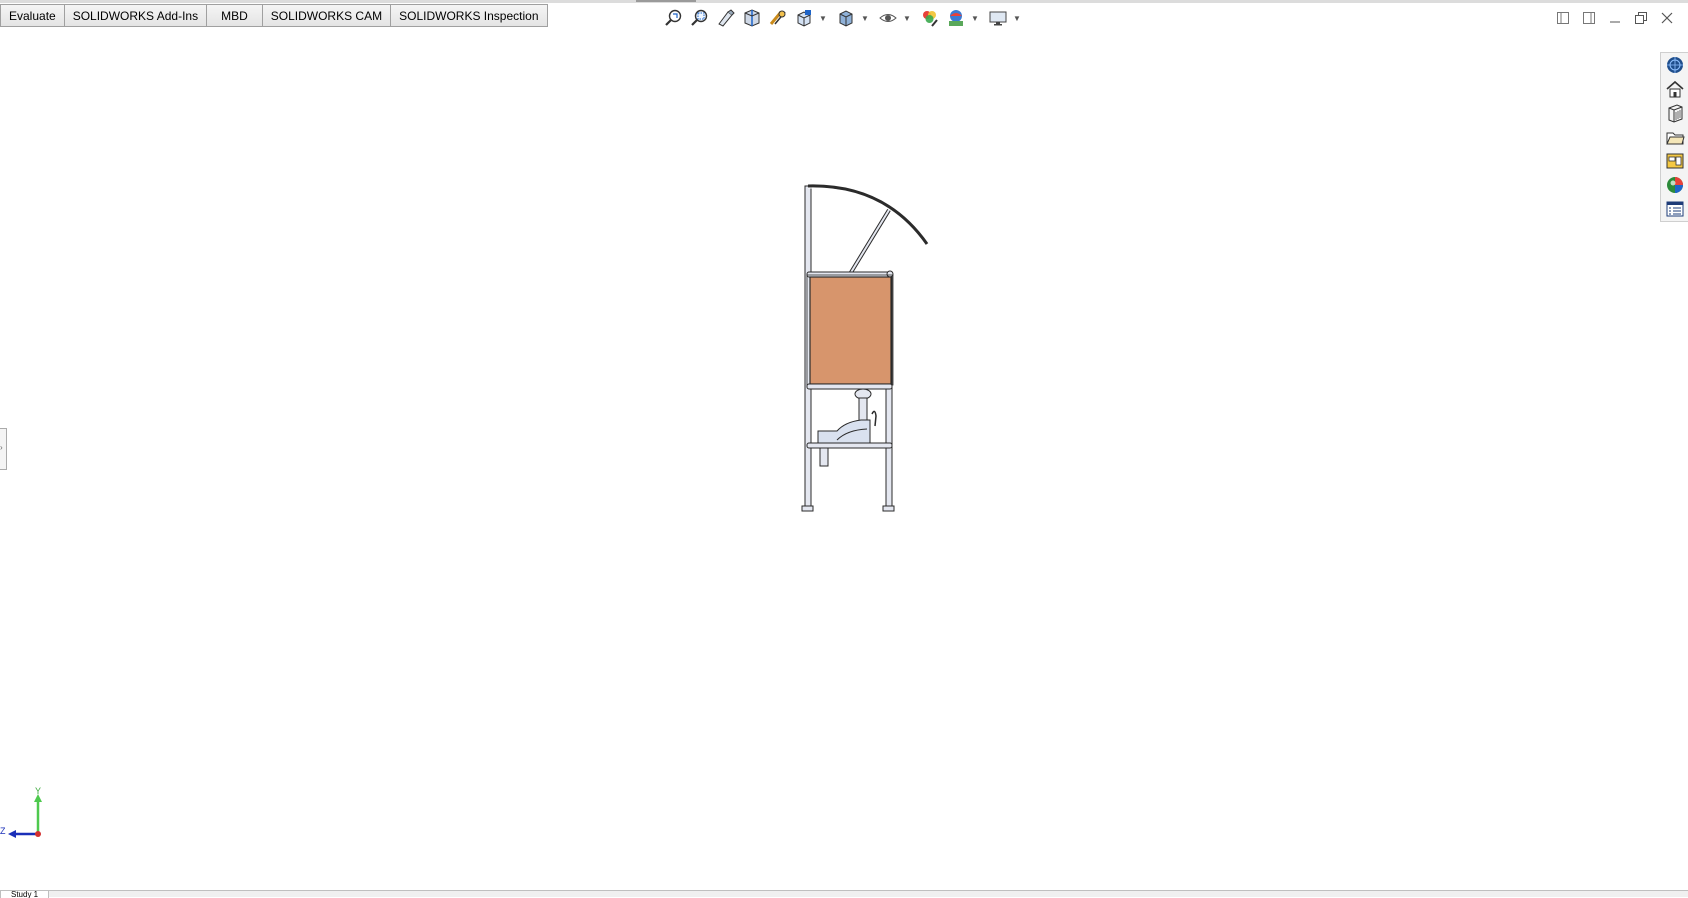 This screenshot has height=898, width=1688. Describe the element at coordinates (804, 18) in the screenshot. I see `view-orientation-icon` at that location.